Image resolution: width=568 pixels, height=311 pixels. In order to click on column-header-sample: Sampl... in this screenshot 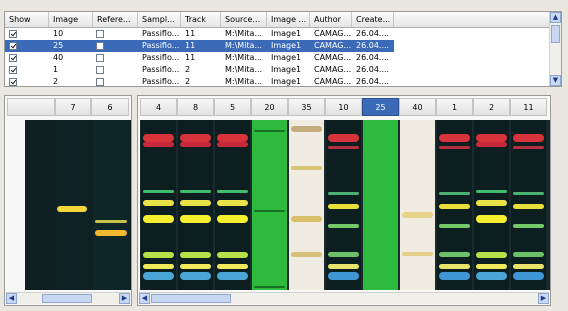, I will do `click(159, 19)`.